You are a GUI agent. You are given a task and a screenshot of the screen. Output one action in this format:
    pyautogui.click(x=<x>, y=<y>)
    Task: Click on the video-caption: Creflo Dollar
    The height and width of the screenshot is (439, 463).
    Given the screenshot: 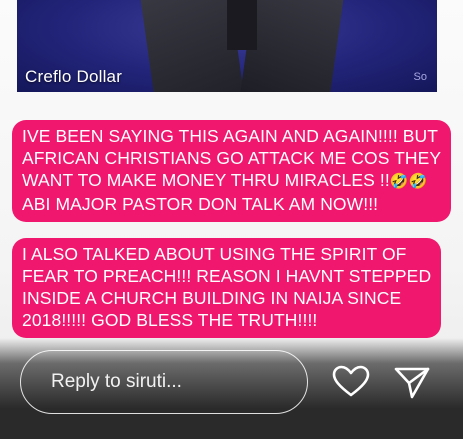 What is the action you would take?
    pyautogui.click(x=74, y=76)
    